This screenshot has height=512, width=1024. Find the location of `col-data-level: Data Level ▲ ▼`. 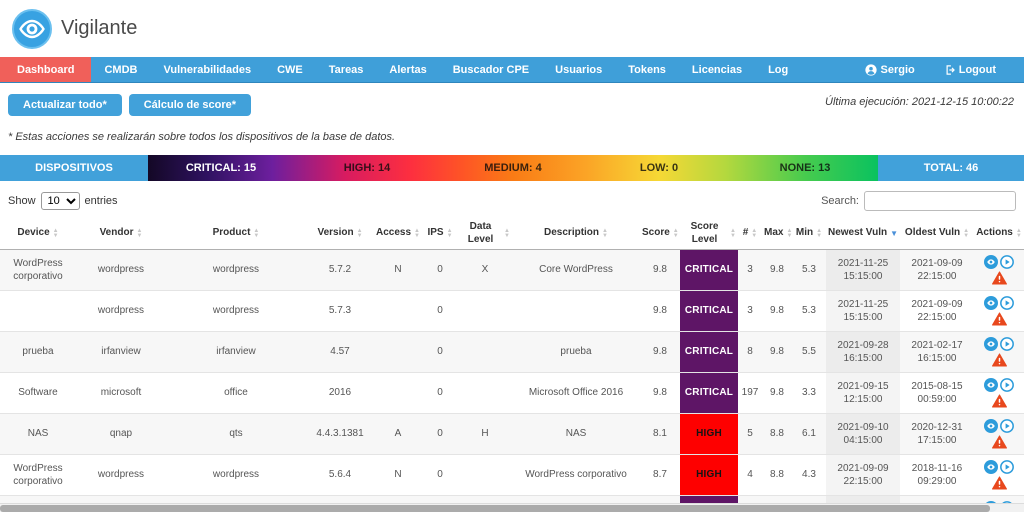

col-data-level: Data Level ▲ ▼ is located at coordinates (485, 234).